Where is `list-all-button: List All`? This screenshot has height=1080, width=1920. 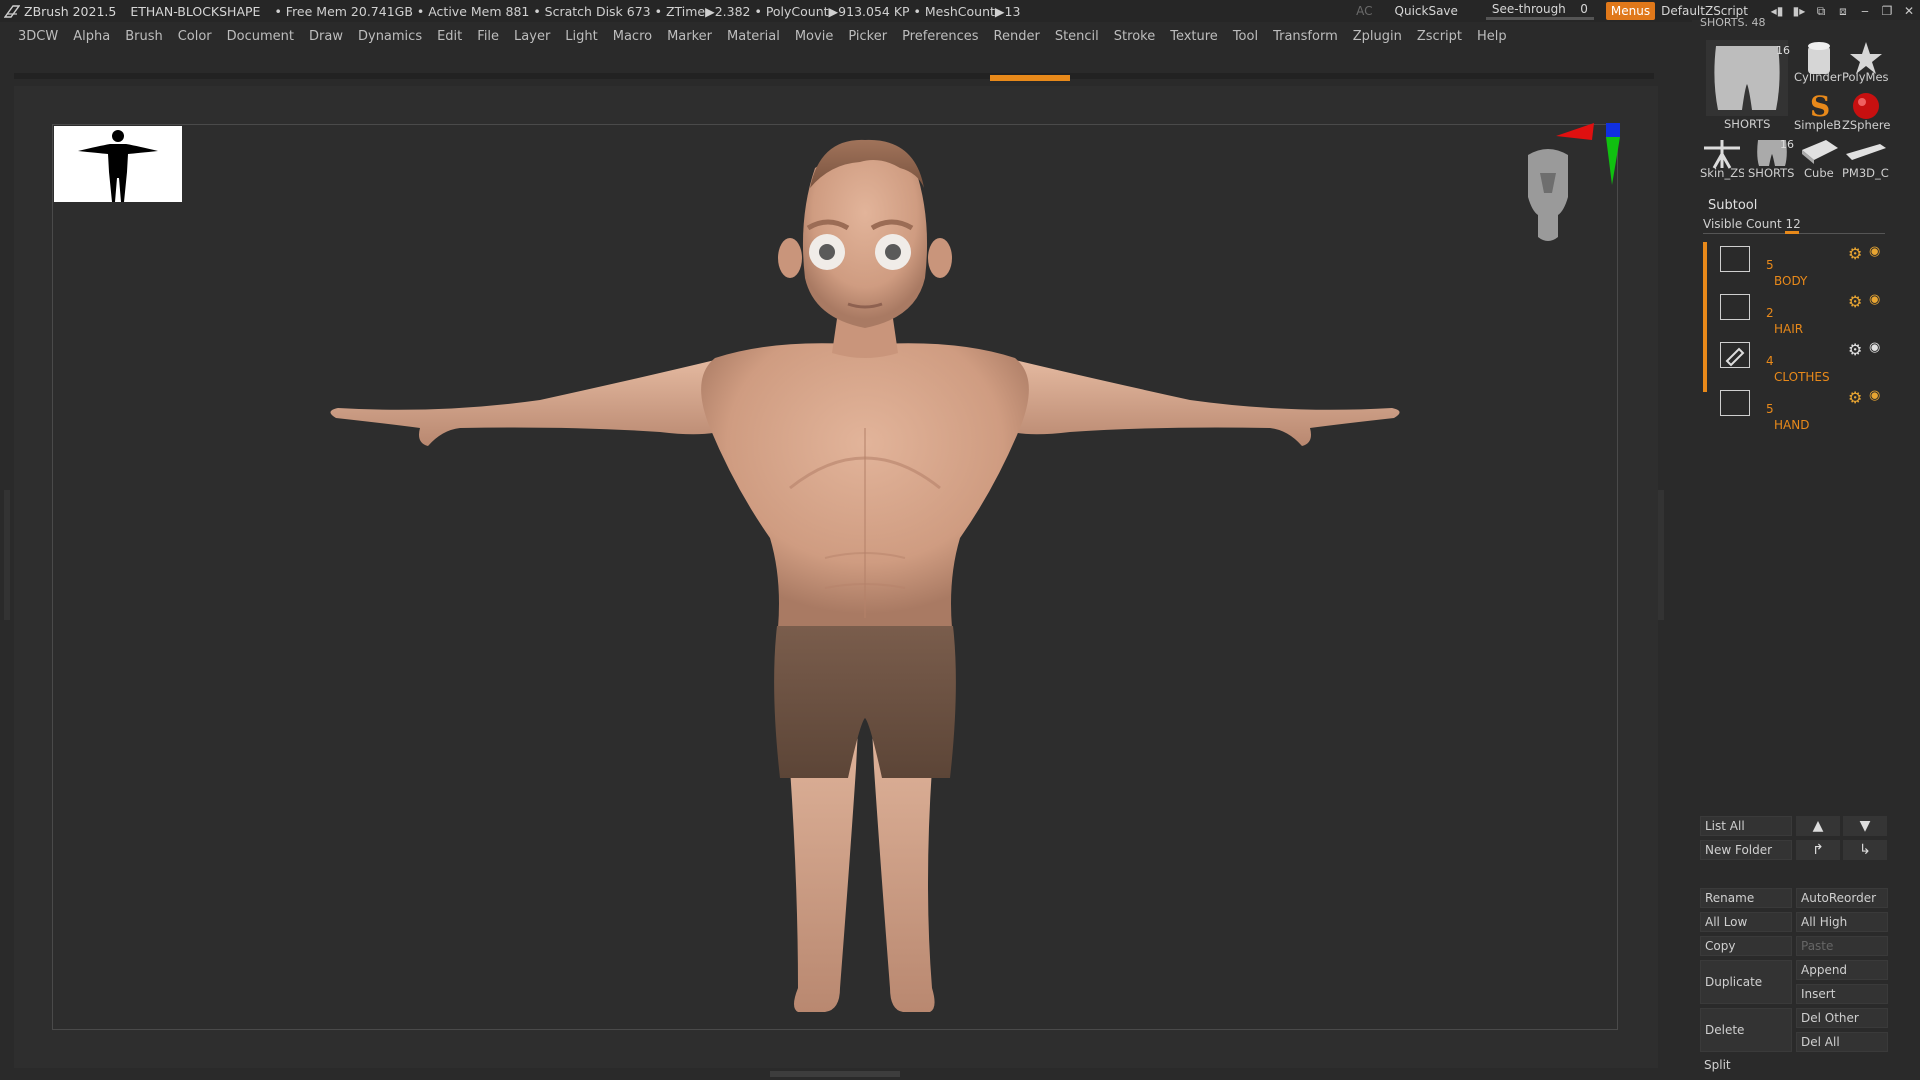 list-all-button: List All is located at coordinates (1746, 826).